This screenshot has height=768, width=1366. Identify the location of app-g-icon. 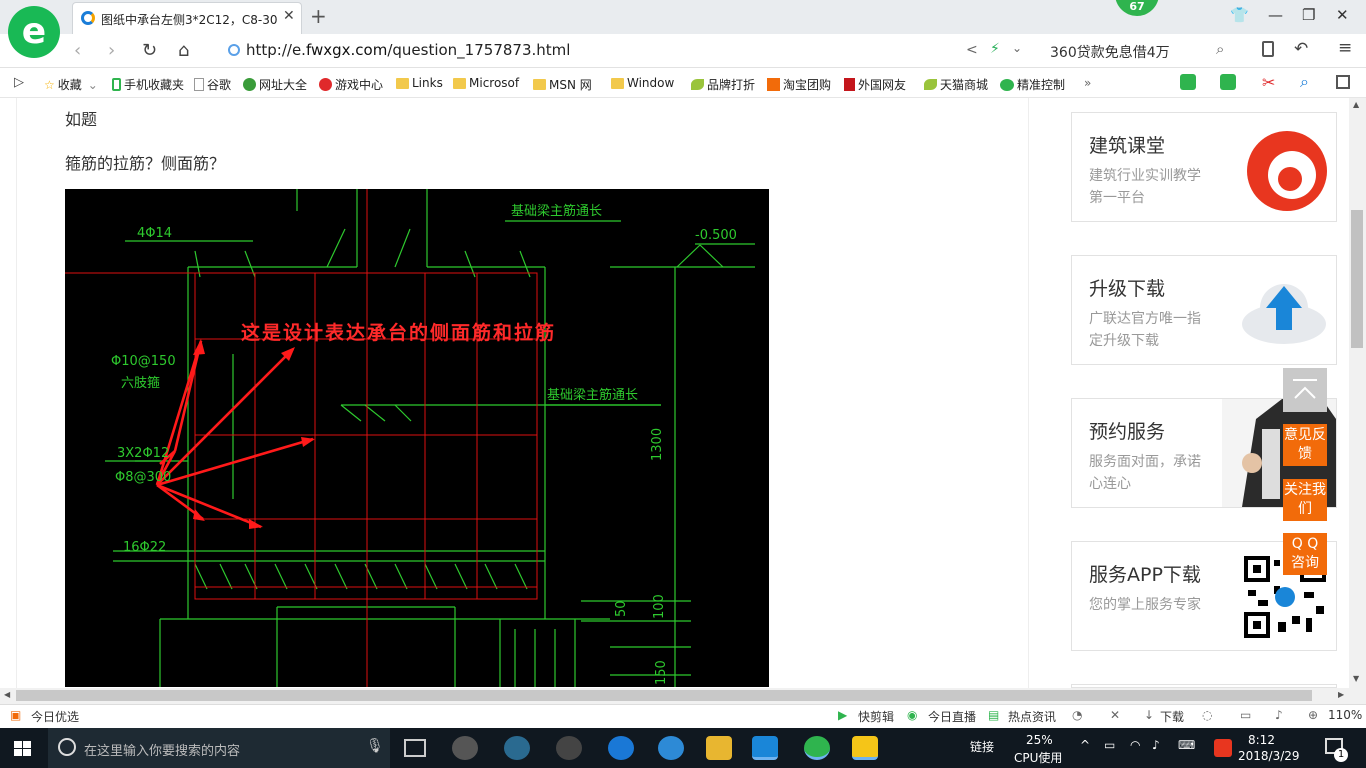
(765, 748).